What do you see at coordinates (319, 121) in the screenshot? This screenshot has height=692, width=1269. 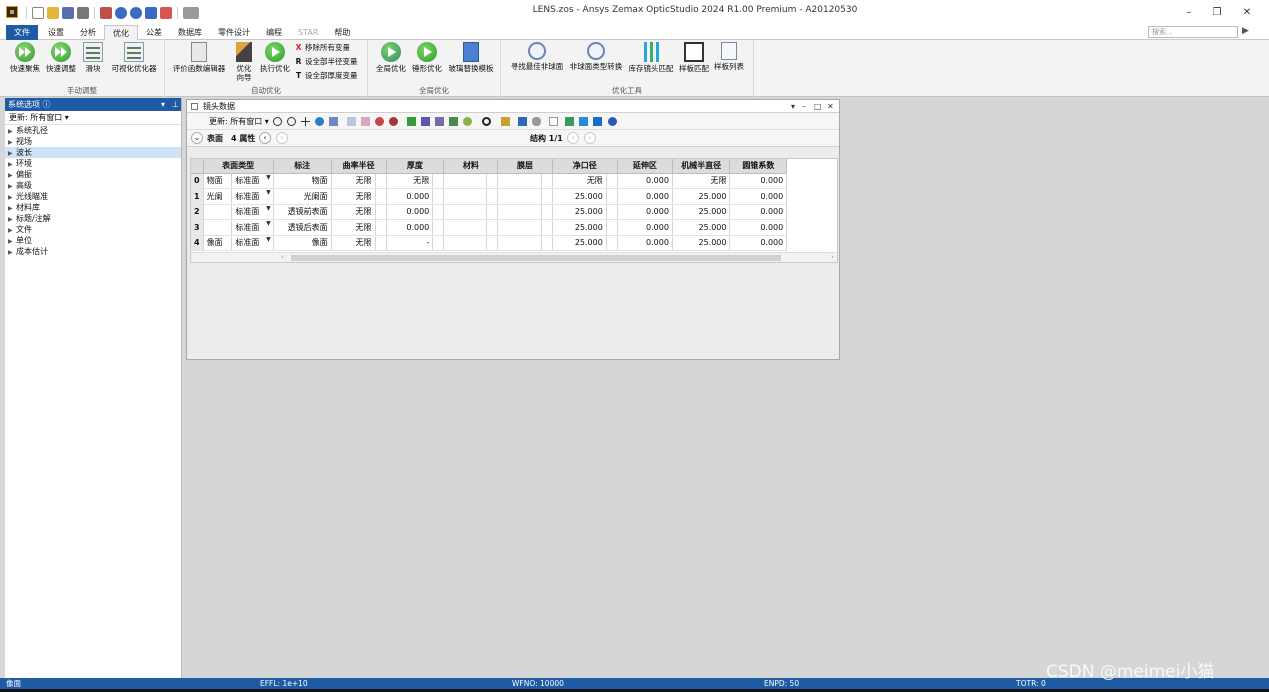 I see `globe-icon` at bounding box center [319, 121].